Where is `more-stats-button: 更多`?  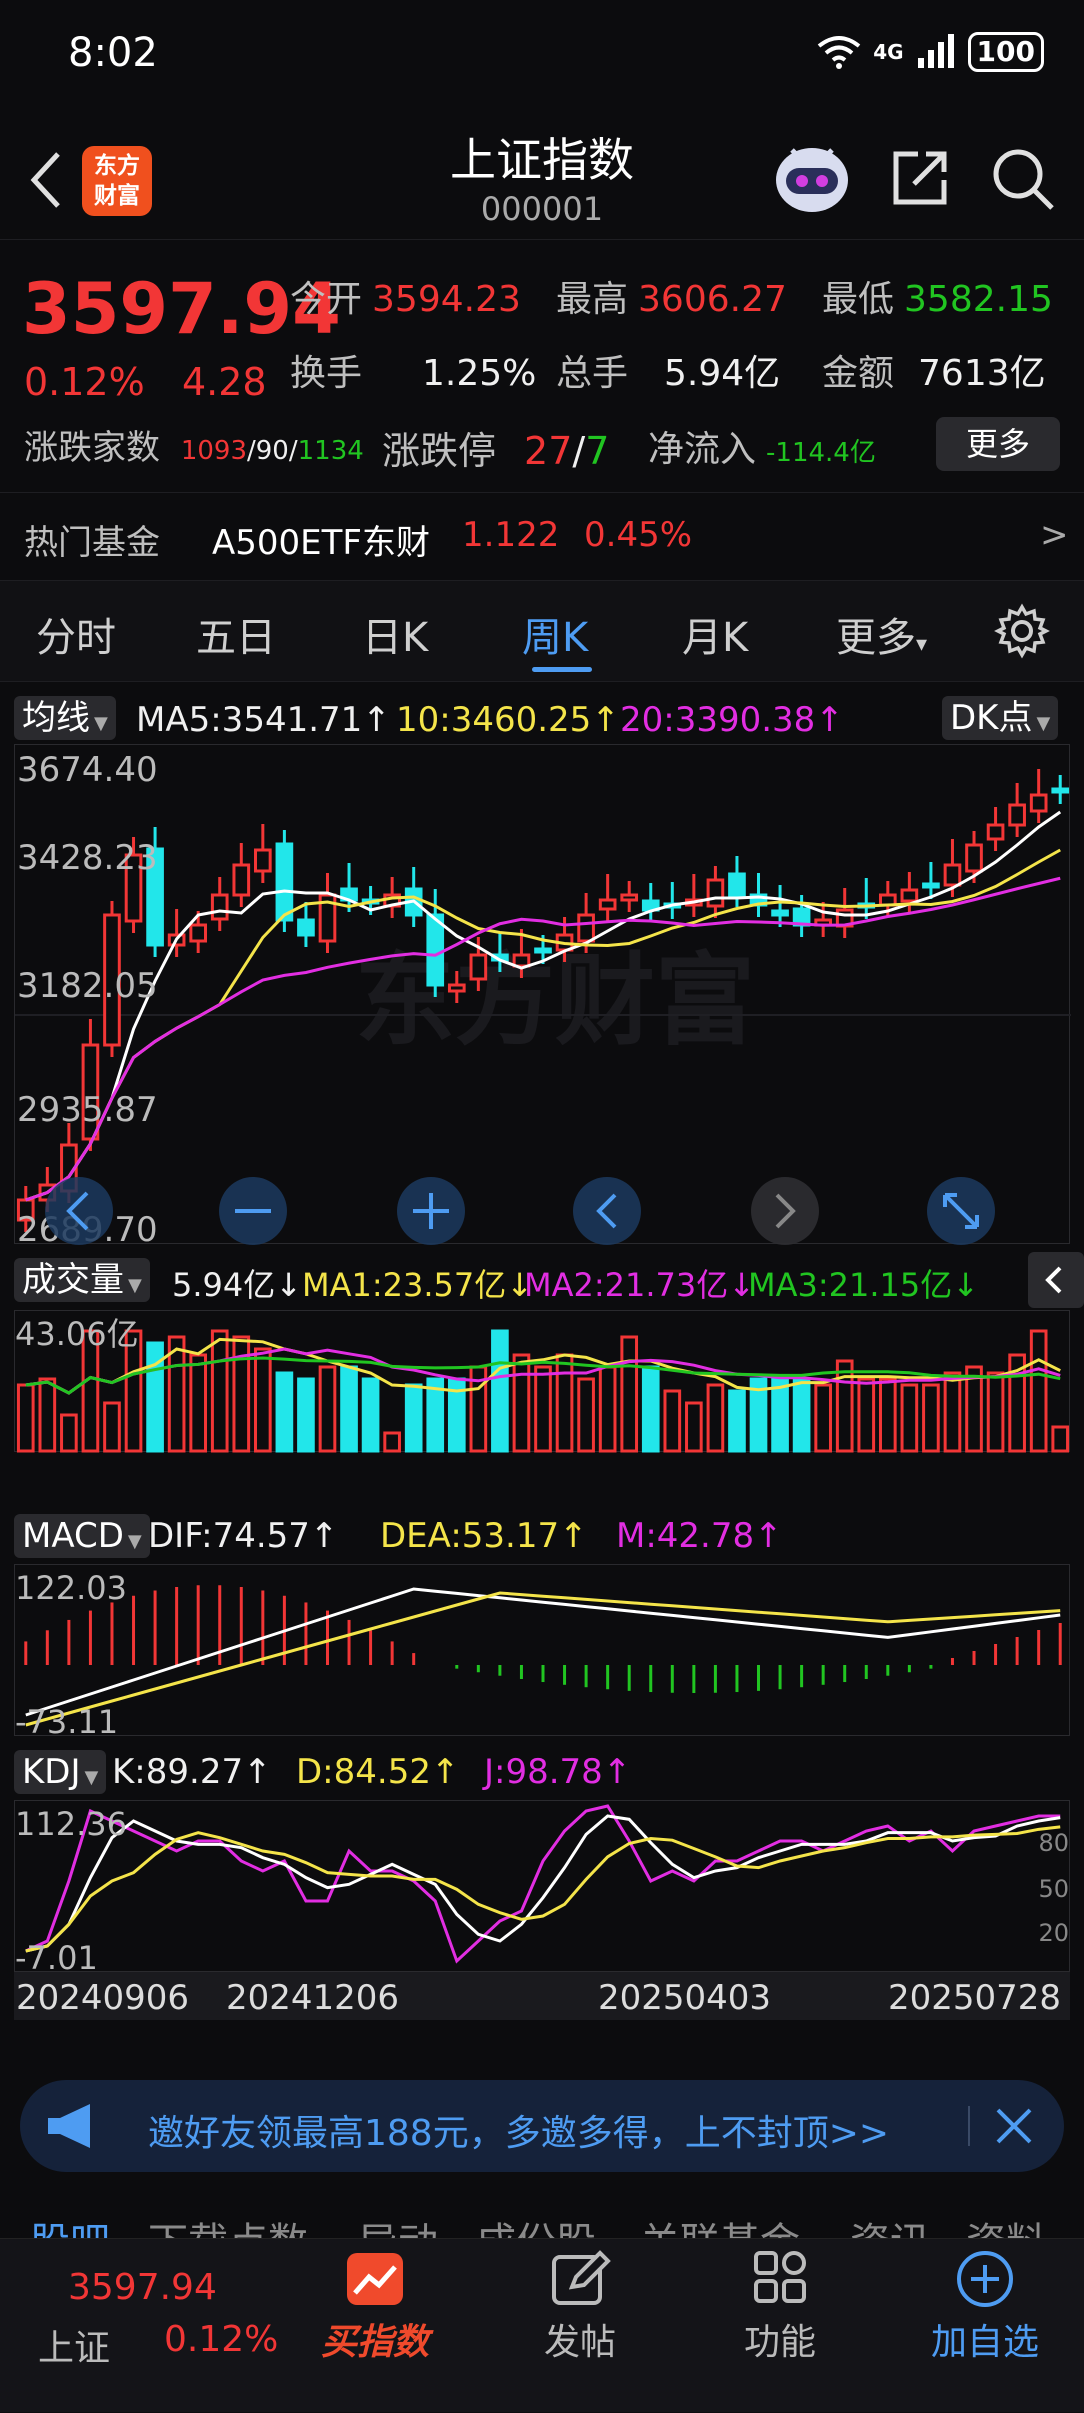
more-stats-button: 更多 is located at coordinates (998, 444).